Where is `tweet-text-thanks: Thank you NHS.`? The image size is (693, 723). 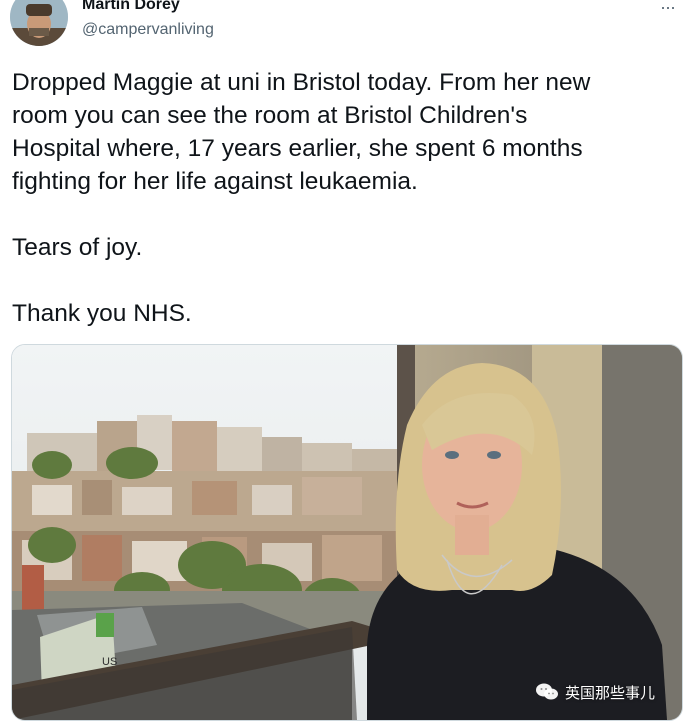 tweet-text-thanks: Thank you NHS. is located at coordinates (102, 313).